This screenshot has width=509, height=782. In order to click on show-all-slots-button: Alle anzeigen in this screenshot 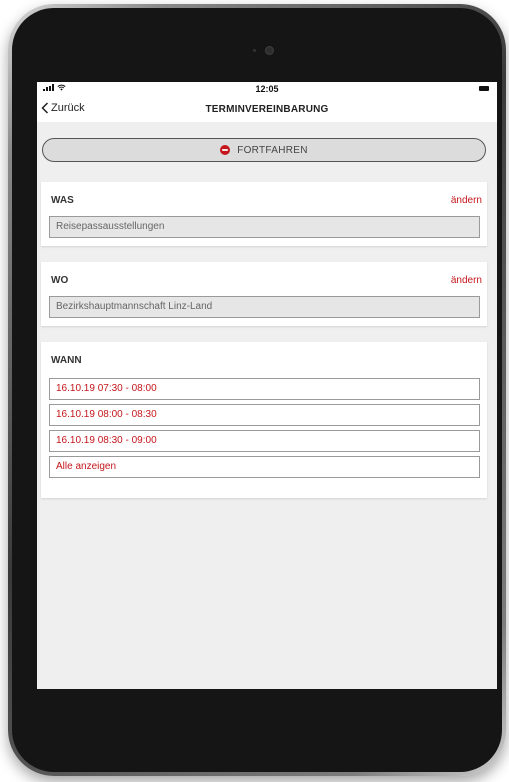, I will do `click(264, 467)`.